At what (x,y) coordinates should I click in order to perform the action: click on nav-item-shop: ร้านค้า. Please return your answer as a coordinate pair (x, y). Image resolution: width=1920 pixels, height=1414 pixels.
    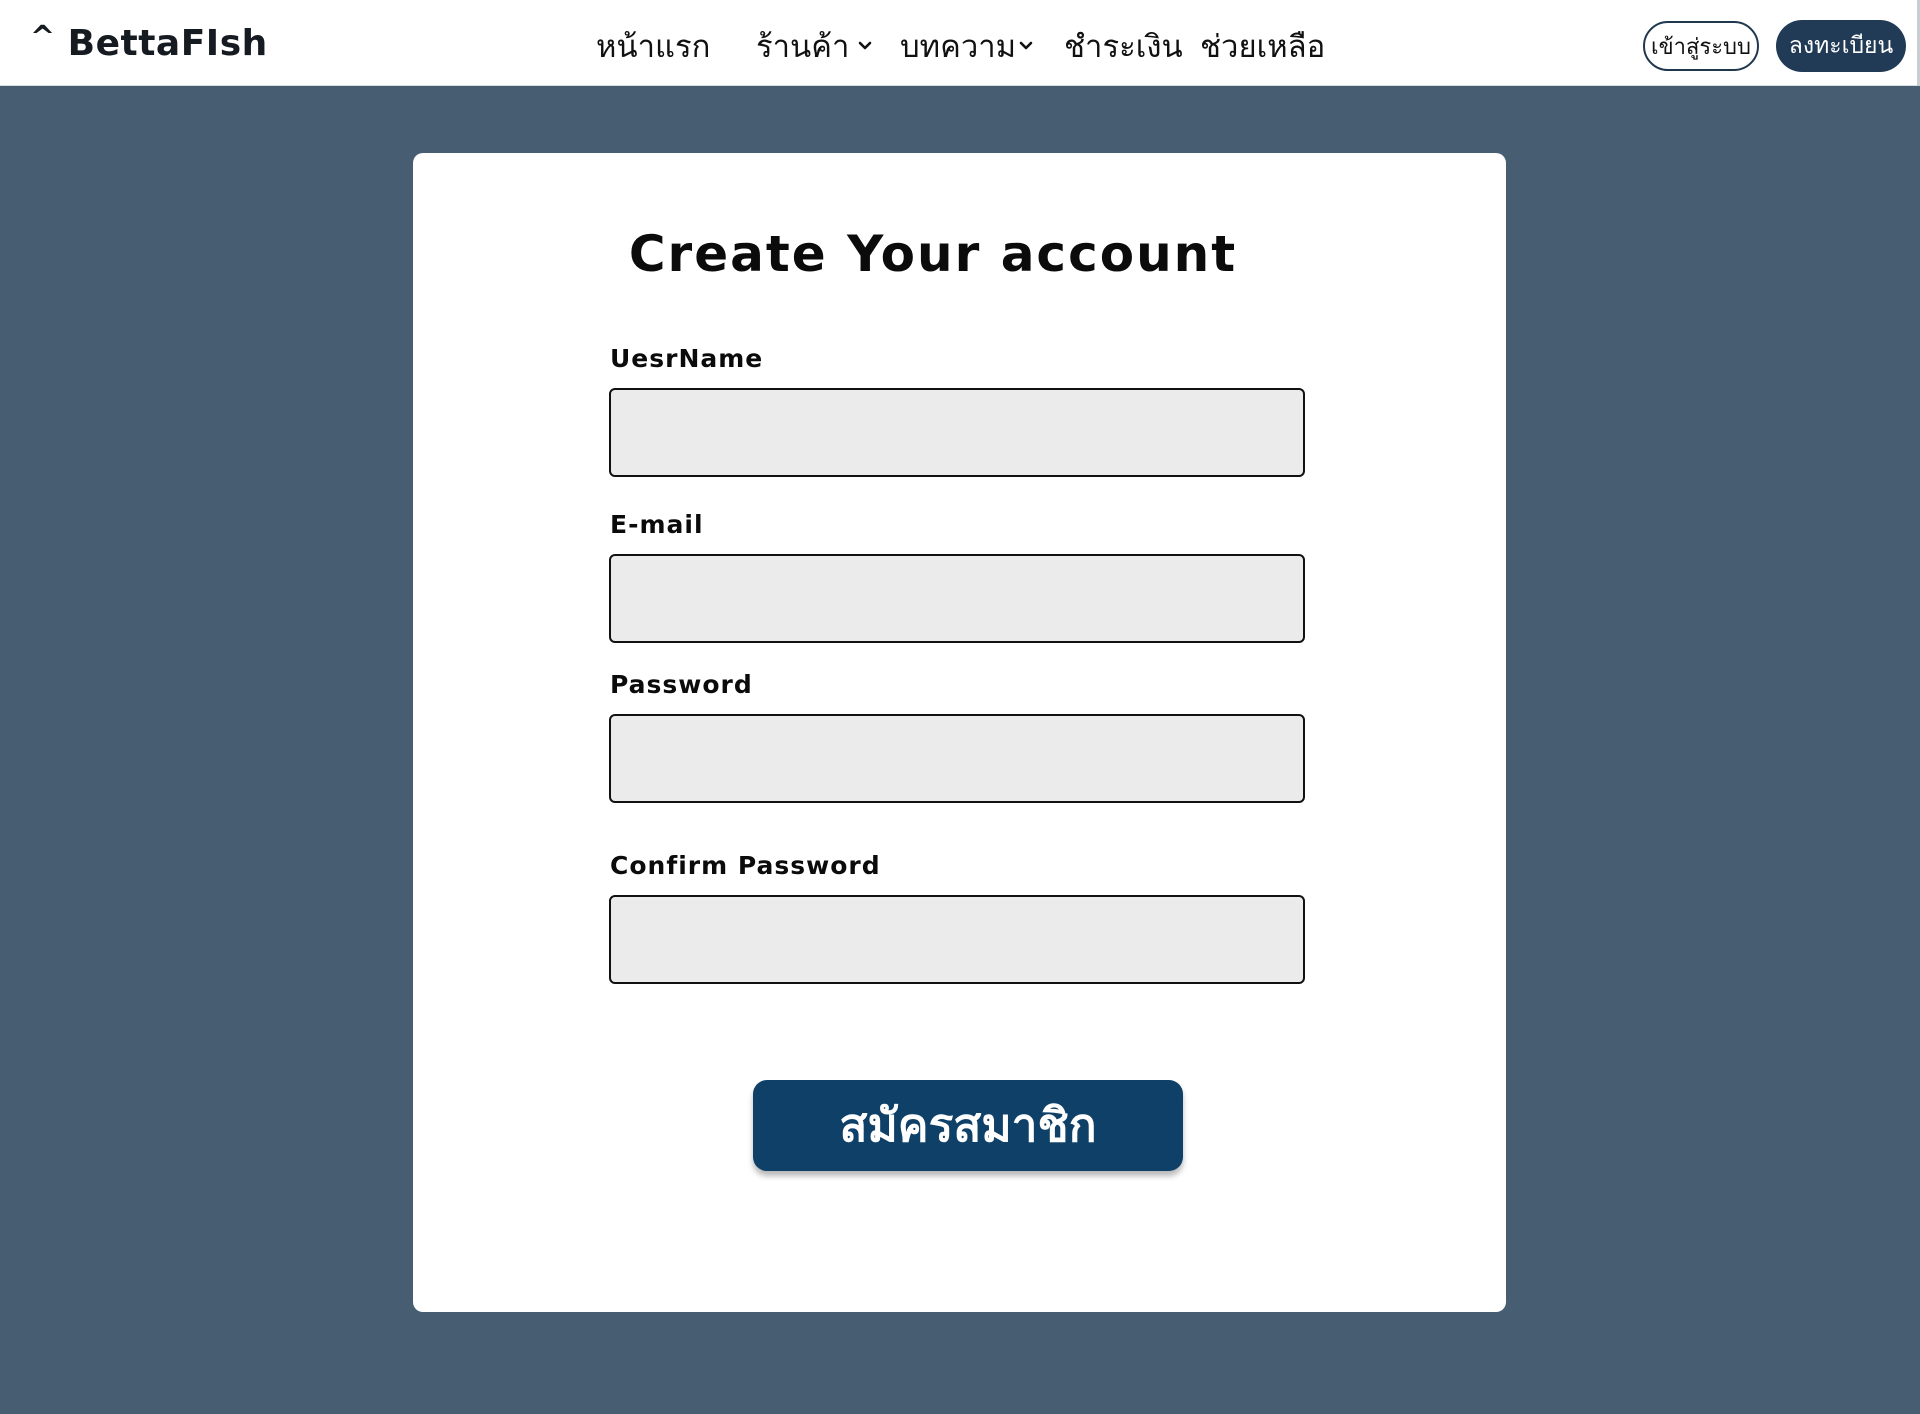
    Looking at the image, I should click on (814, 46).